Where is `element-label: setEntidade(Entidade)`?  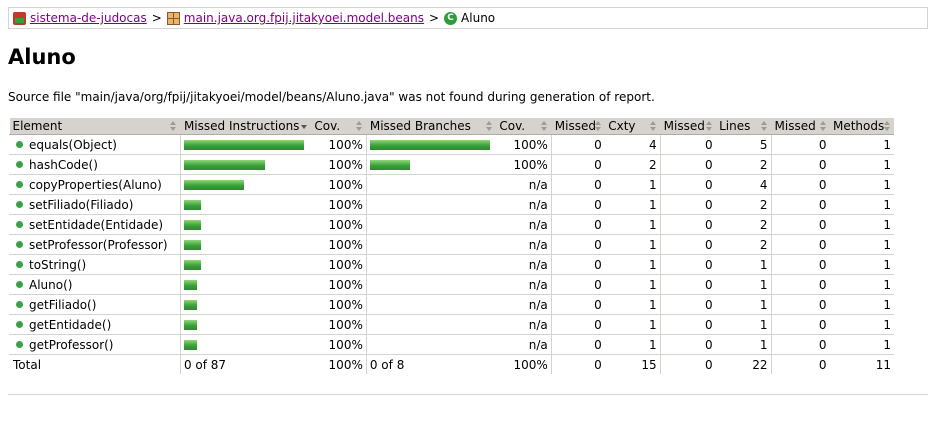 element-label: setEntidade(Entidade) is located at coordinates (96, 224).